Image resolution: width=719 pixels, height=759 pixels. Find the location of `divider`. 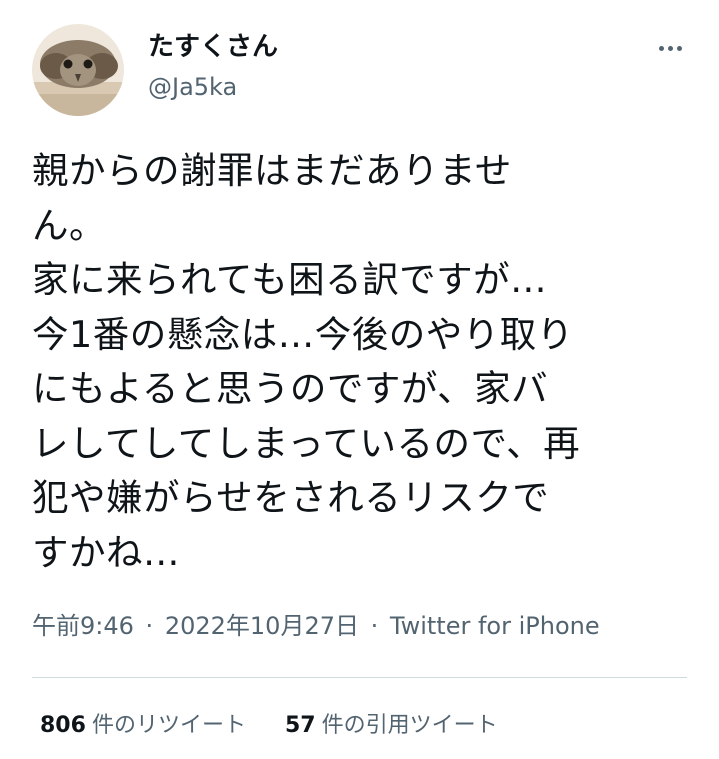

divider is located at coordinates (359, 677).